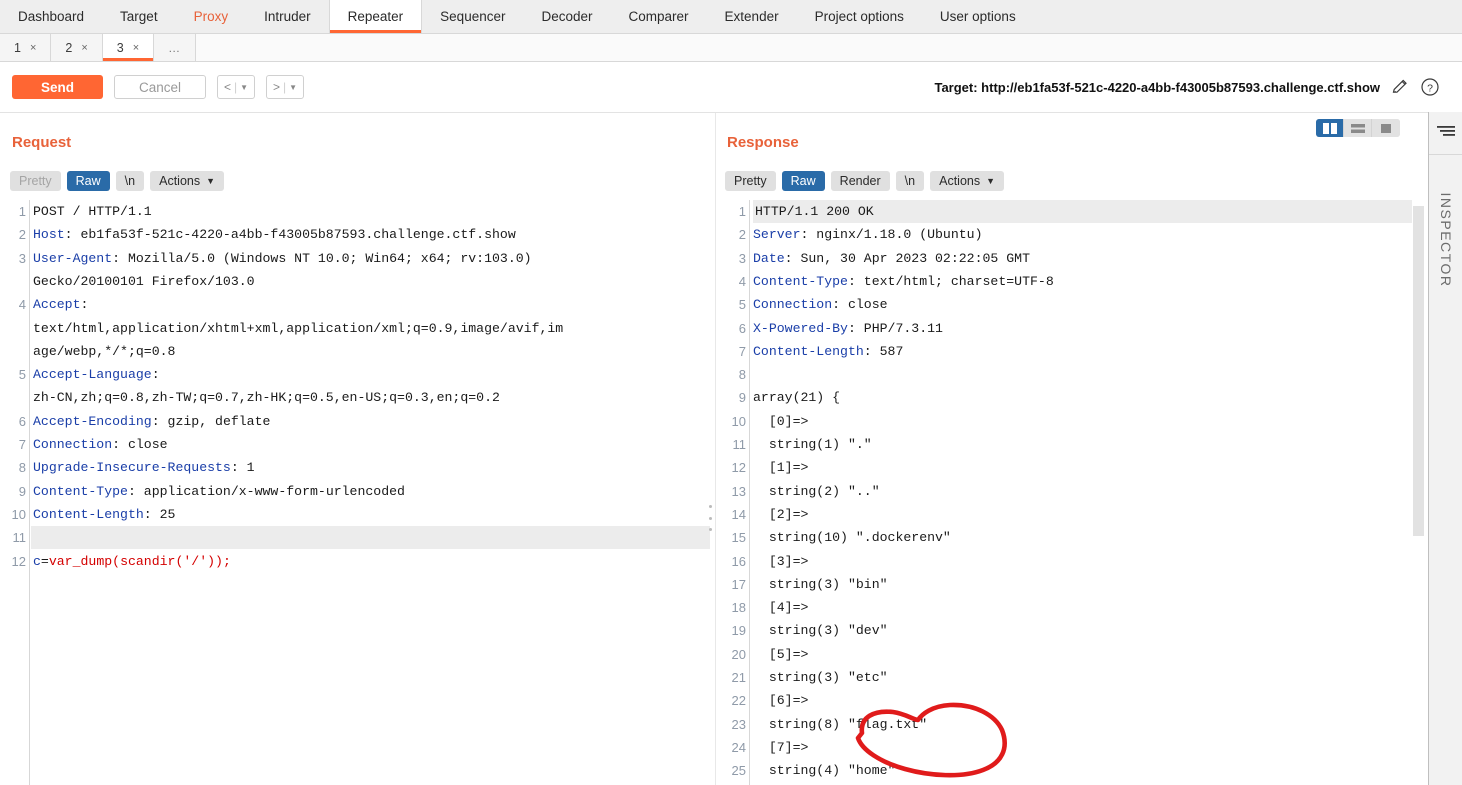 Image resolution: width=1462 pixels, height=785 pixels. I want to click on code-line: Date: Sun, 30 Apr 2023 02:22:05 GMT, so click(1078, 258).